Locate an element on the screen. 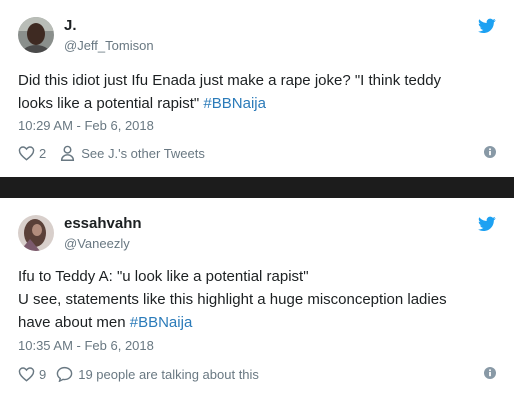  speech-bubble-icon is located at coordinates (64, 374).